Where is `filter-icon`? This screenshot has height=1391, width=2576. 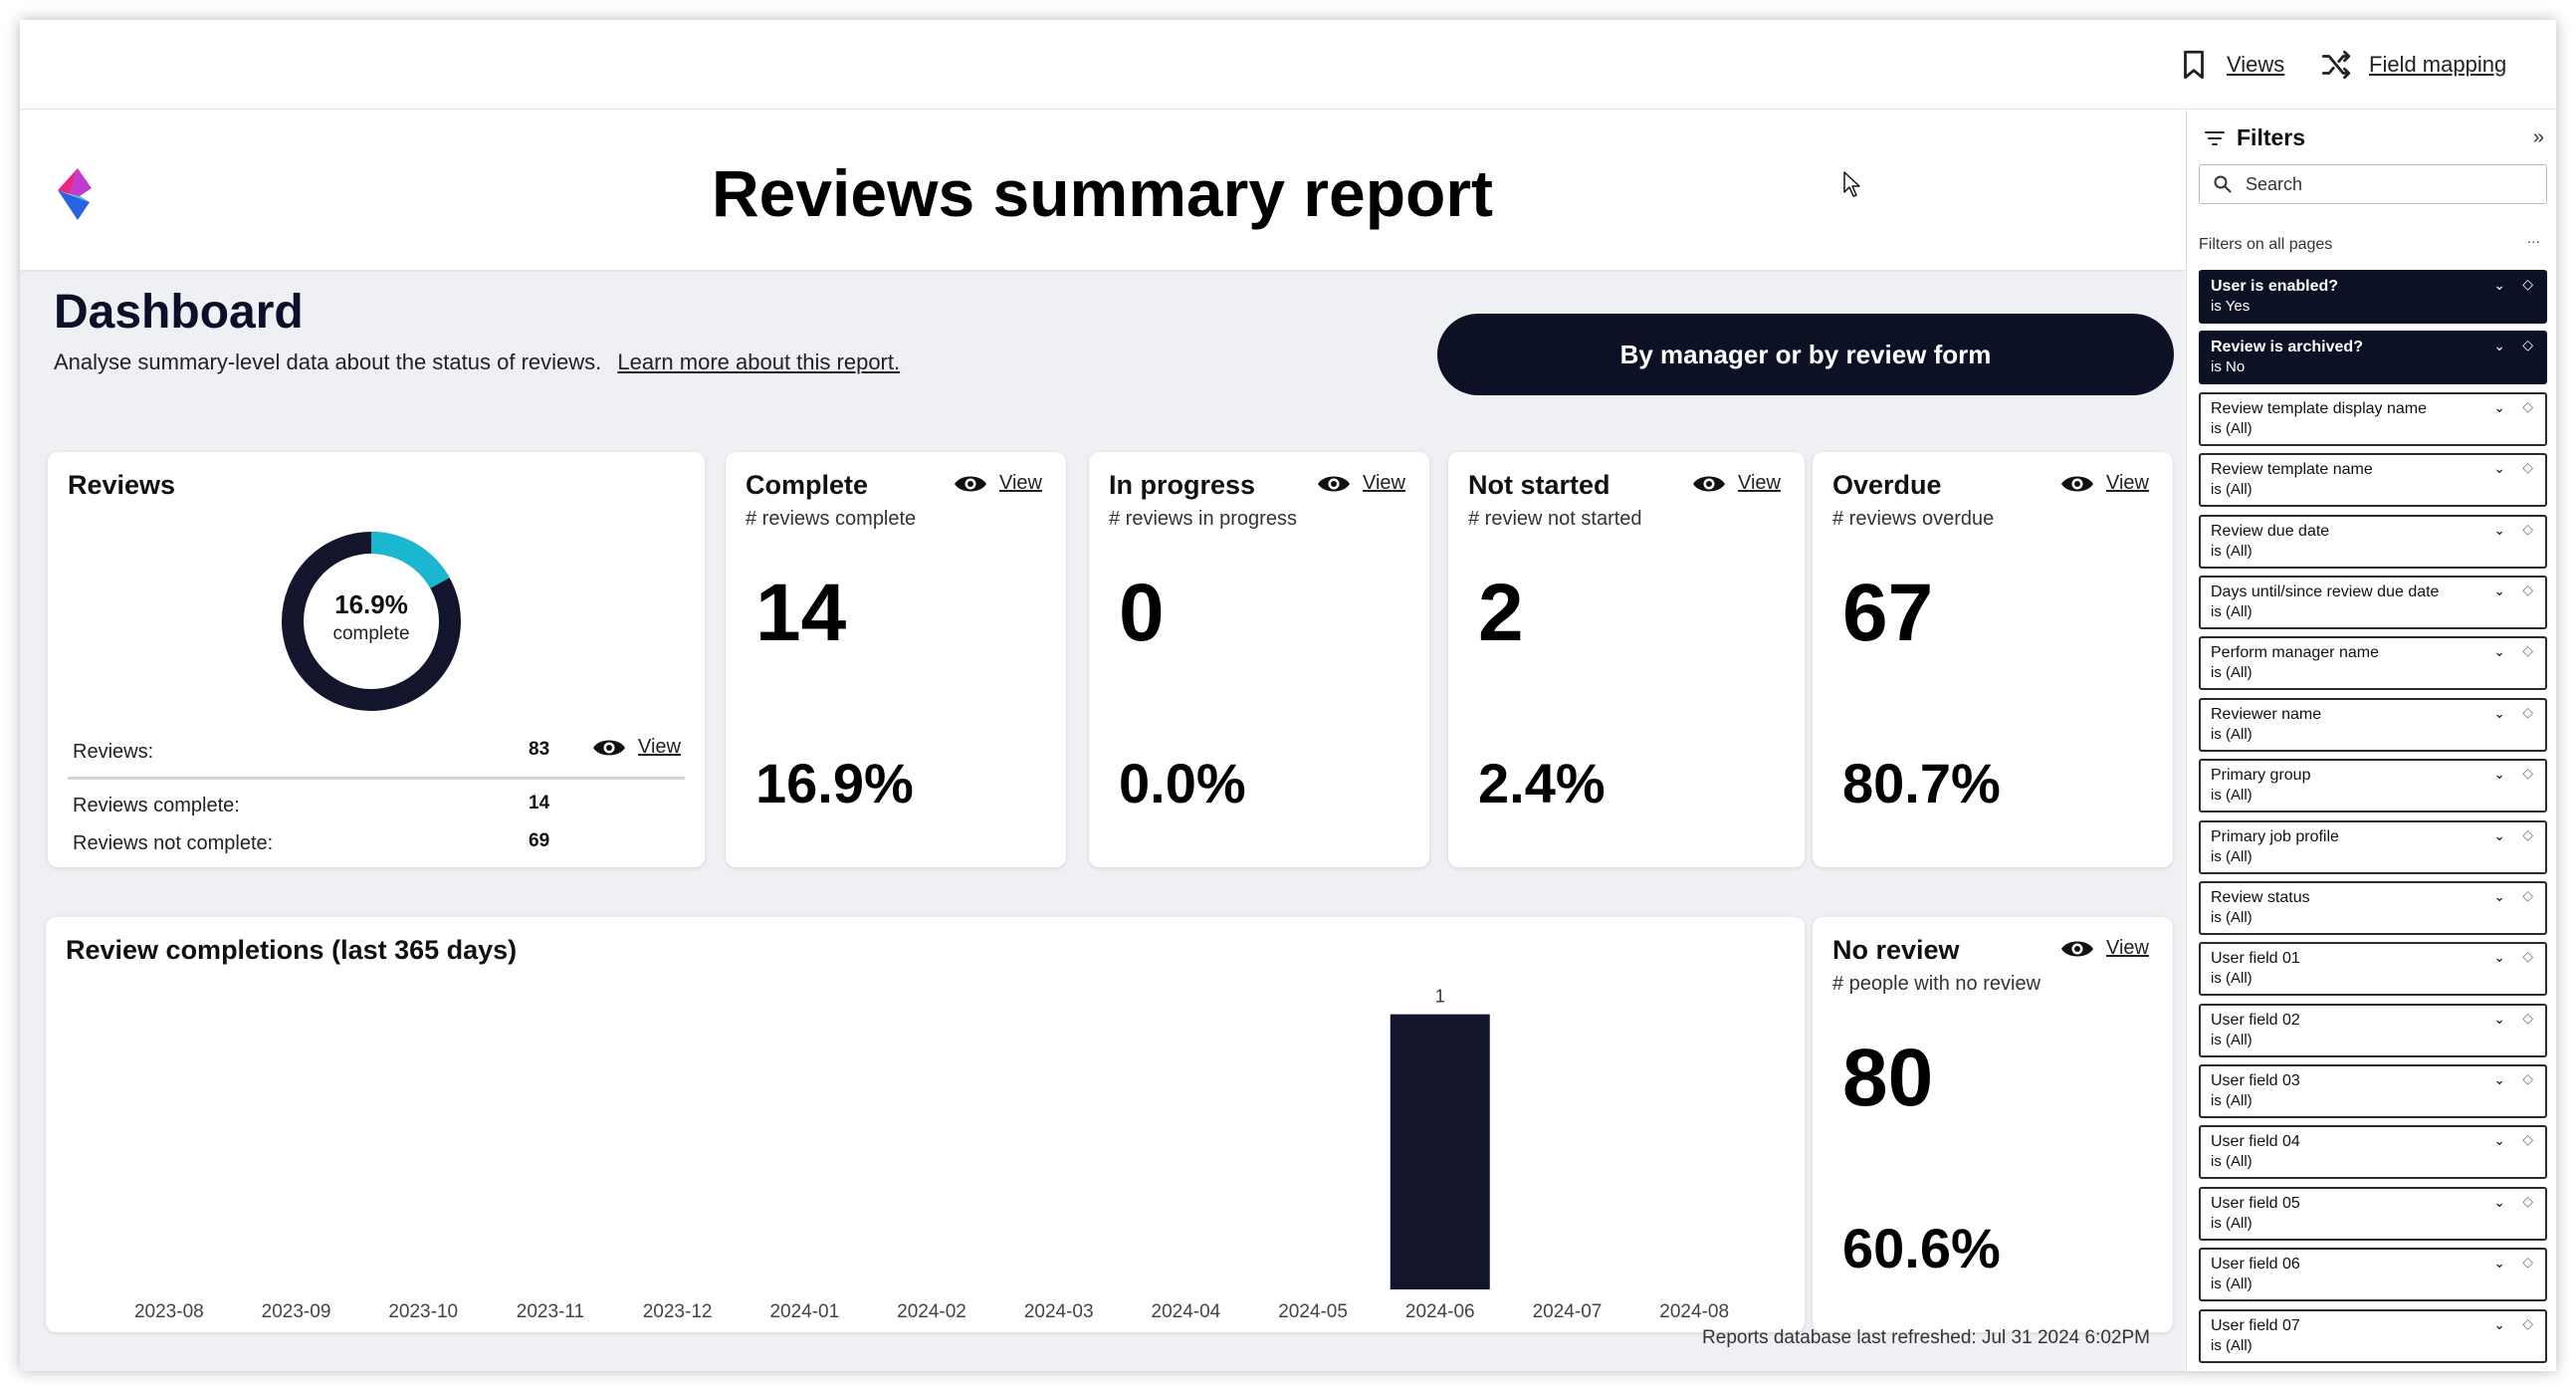 filter-icon is located at coordinates (2215, 138).